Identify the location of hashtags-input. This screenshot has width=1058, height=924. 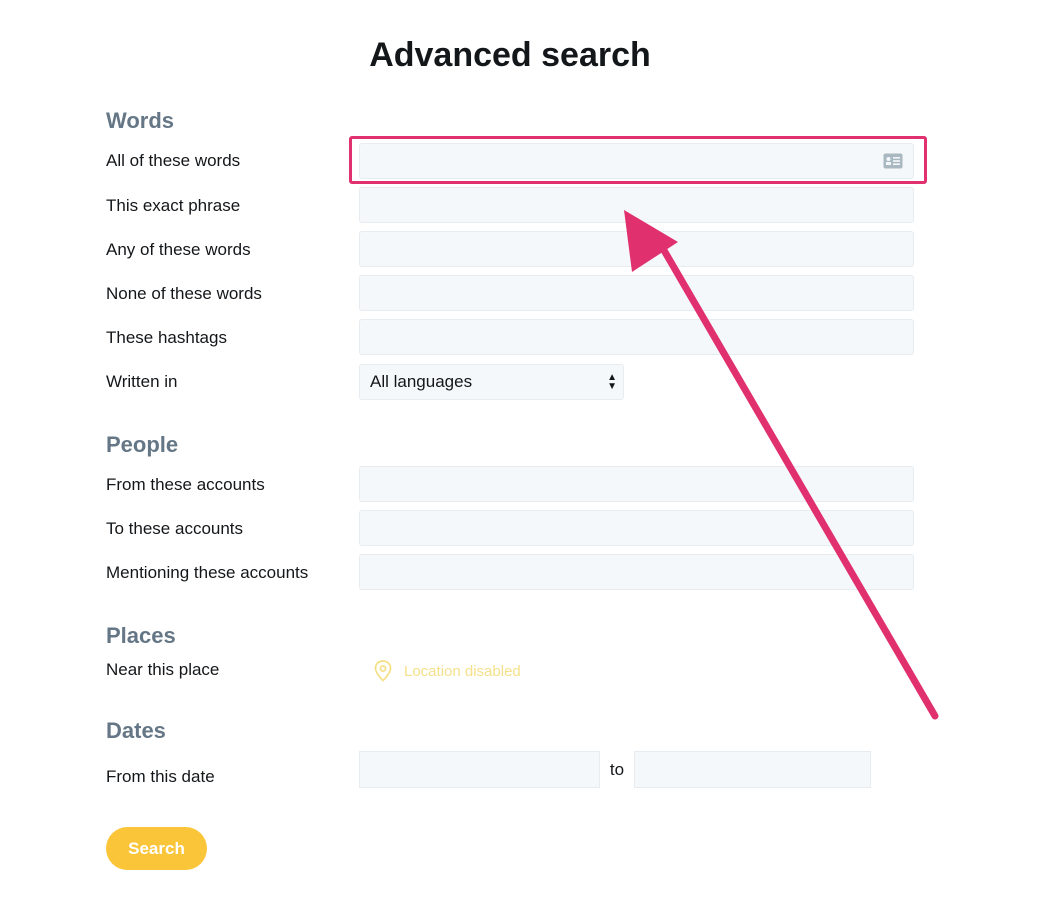
(636, 337).